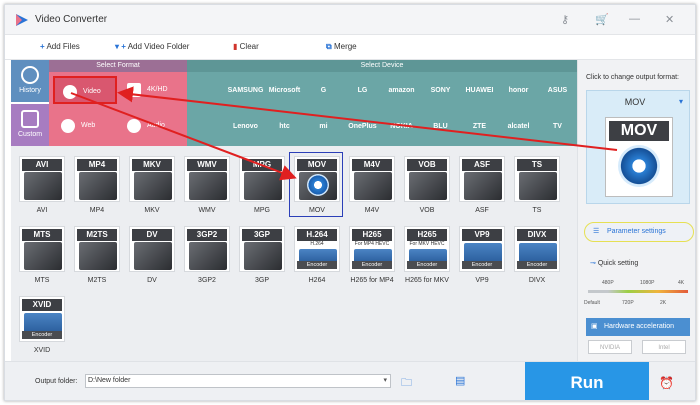 The height and width of the screenshot is (405, 700). I want to click on add-video-folder-button: ▾ + Add Video Folder, so click(152, 46).